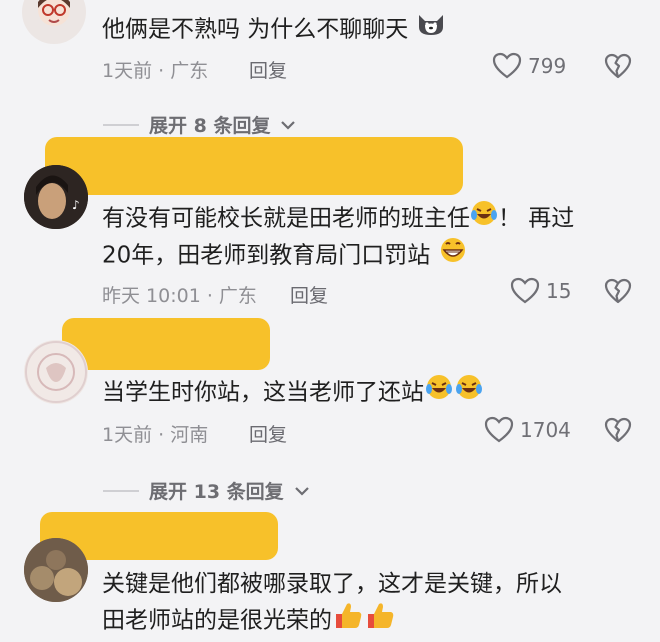  What do you see at coordinates (431, 30) in the screenshot?
I see `dog-emoji-icon` at bounding box center [431, 30].